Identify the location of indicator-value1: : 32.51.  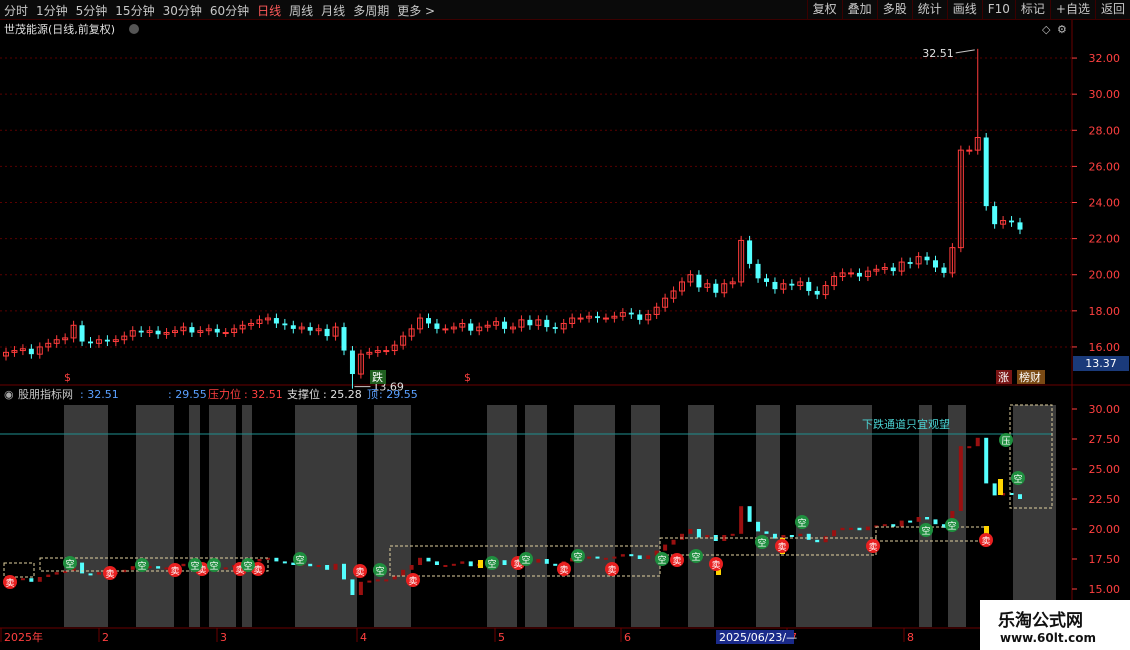
(99, 394).